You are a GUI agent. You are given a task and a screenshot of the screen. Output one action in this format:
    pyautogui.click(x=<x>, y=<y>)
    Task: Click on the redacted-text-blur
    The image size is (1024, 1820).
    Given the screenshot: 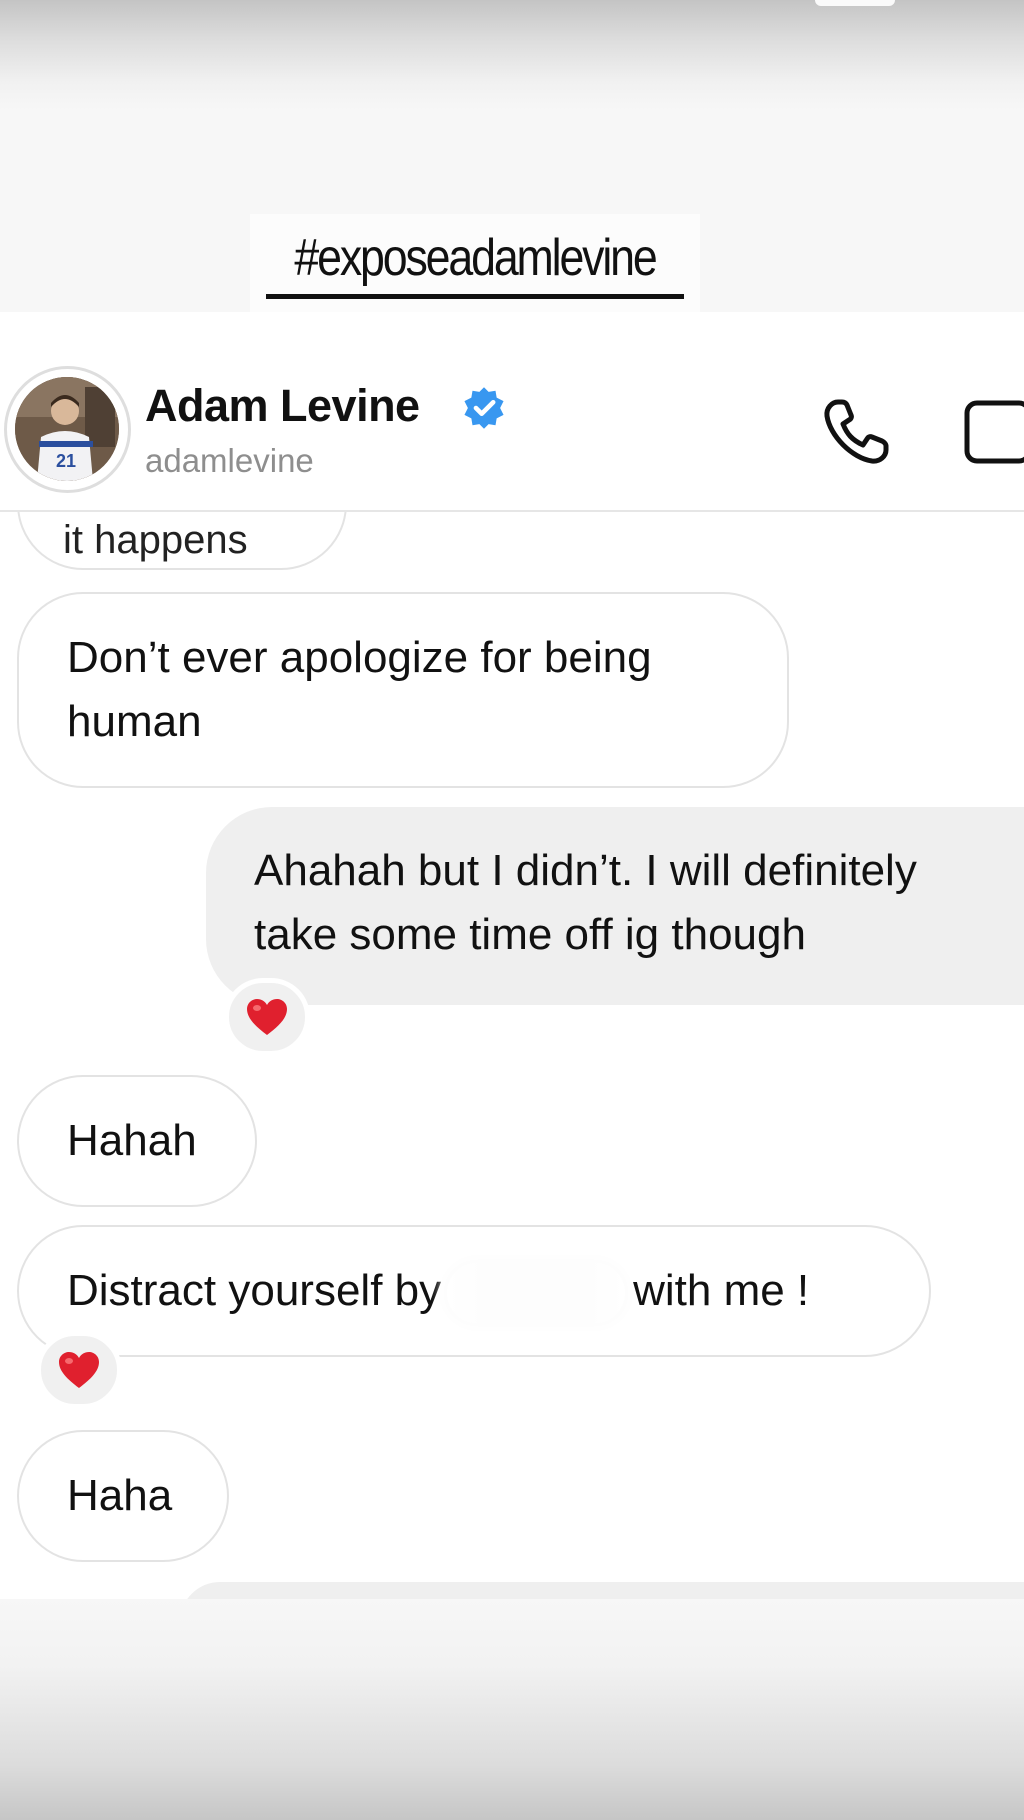 What is the action you would take?
    pyautogui.click(x=536, y=1293)
    